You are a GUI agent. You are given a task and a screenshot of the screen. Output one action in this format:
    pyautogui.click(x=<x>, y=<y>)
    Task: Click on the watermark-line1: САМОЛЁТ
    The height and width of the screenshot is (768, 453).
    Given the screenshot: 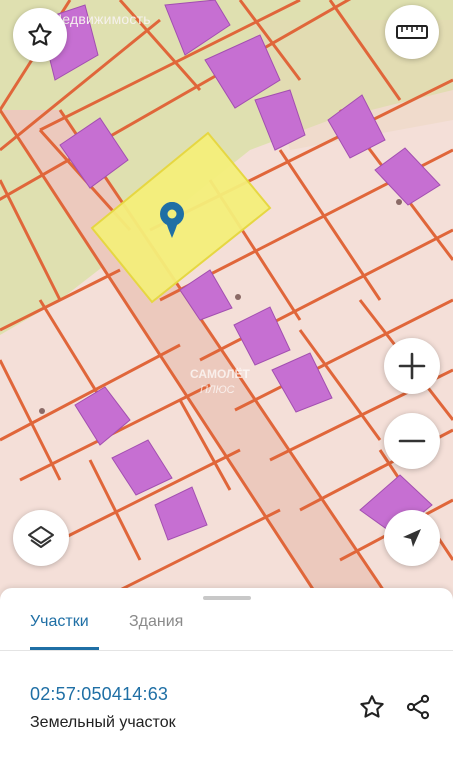 What is the action you would take?
    pyautogui.click(x=220, y=373)
    